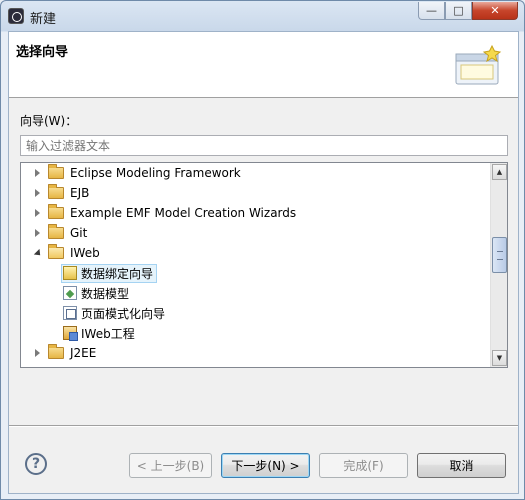  Describe the element at coordinates (495, 11) in the screenshot. I see `close-button: ✕` at that location.